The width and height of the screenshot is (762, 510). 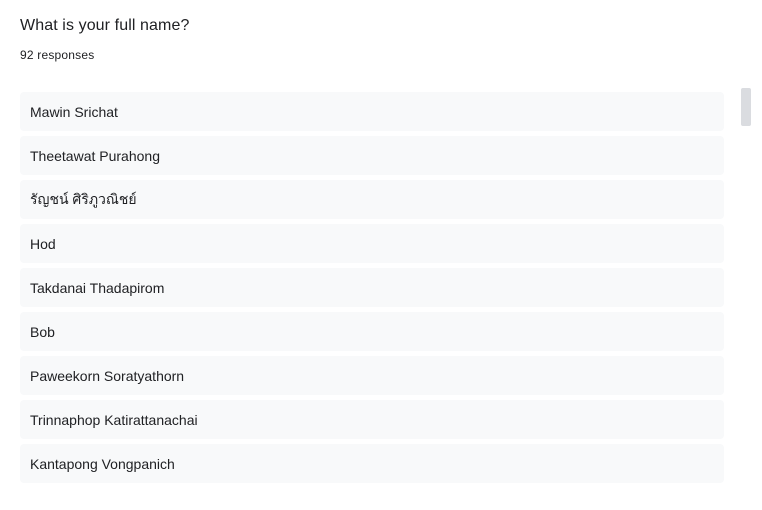 What do you see at coordinates (372, 375) in the screenshot?
I see `response-item: Paweekorn Soratyathorn` at bounding box center [372, 375].